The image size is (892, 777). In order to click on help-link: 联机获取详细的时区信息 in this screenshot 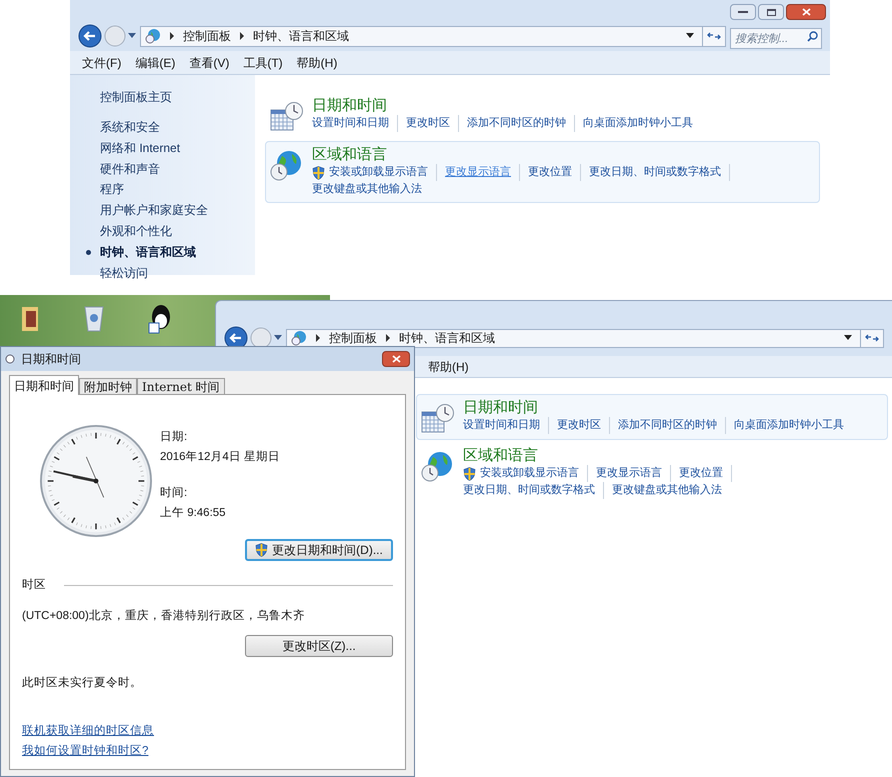, I will do `click(88, 731)`.